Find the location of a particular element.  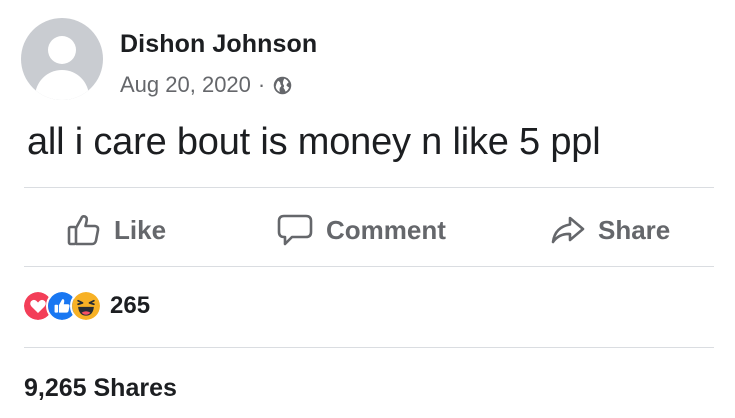

thumbs-up-icon is located at coordinates (83, 230).